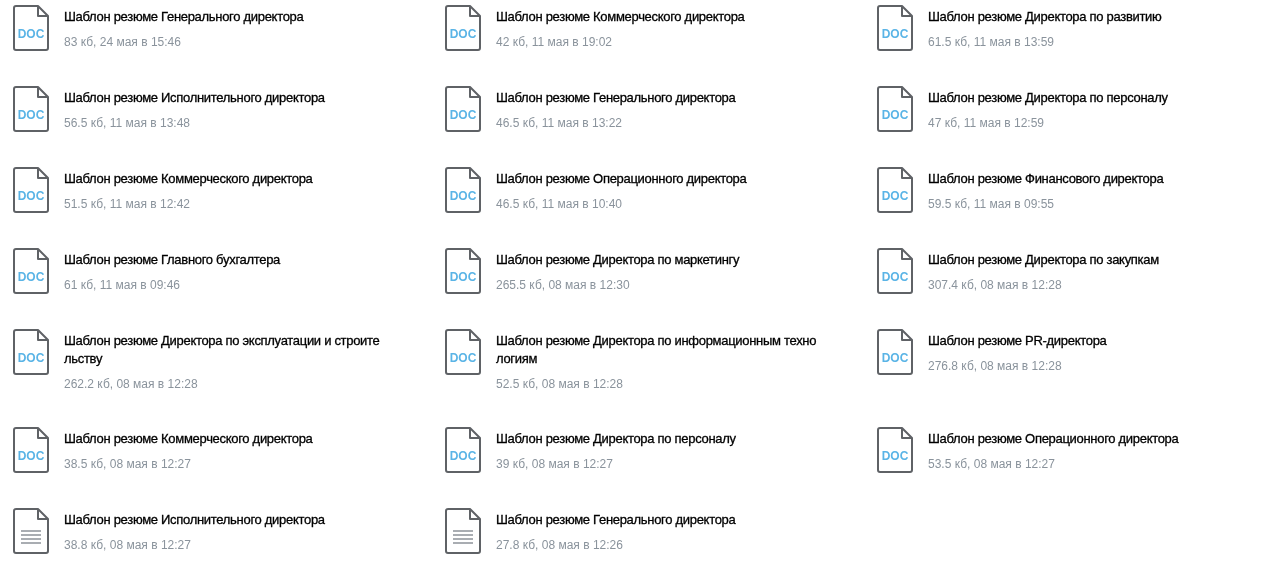 The image size is (1280, 567). I want to click on file-title: Шаблон резюме PR-директора, so click(1017, 341).